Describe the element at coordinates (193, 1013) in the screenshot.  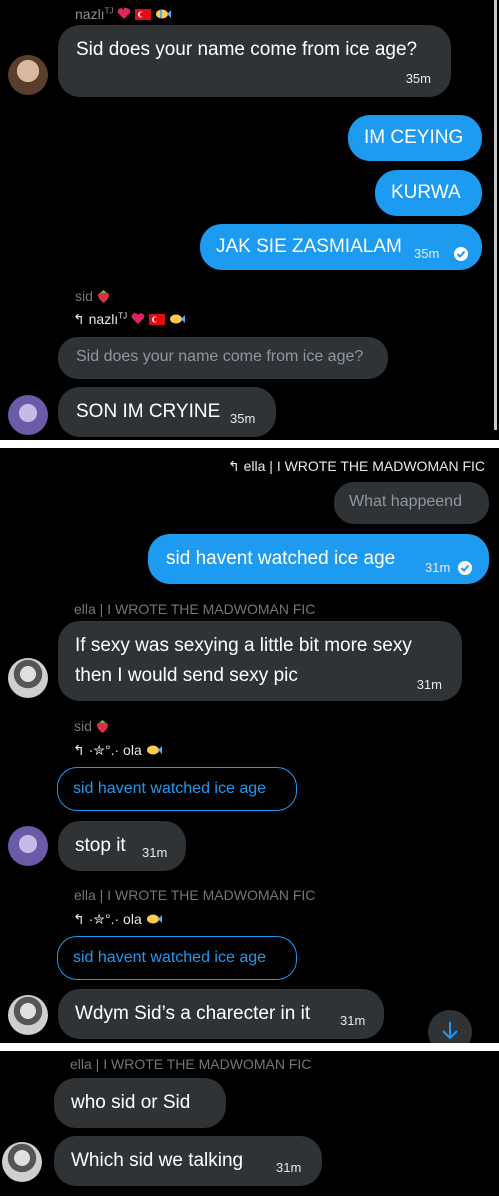
I see `message-text: Wdym Sid’s a charecter in it` at that location.